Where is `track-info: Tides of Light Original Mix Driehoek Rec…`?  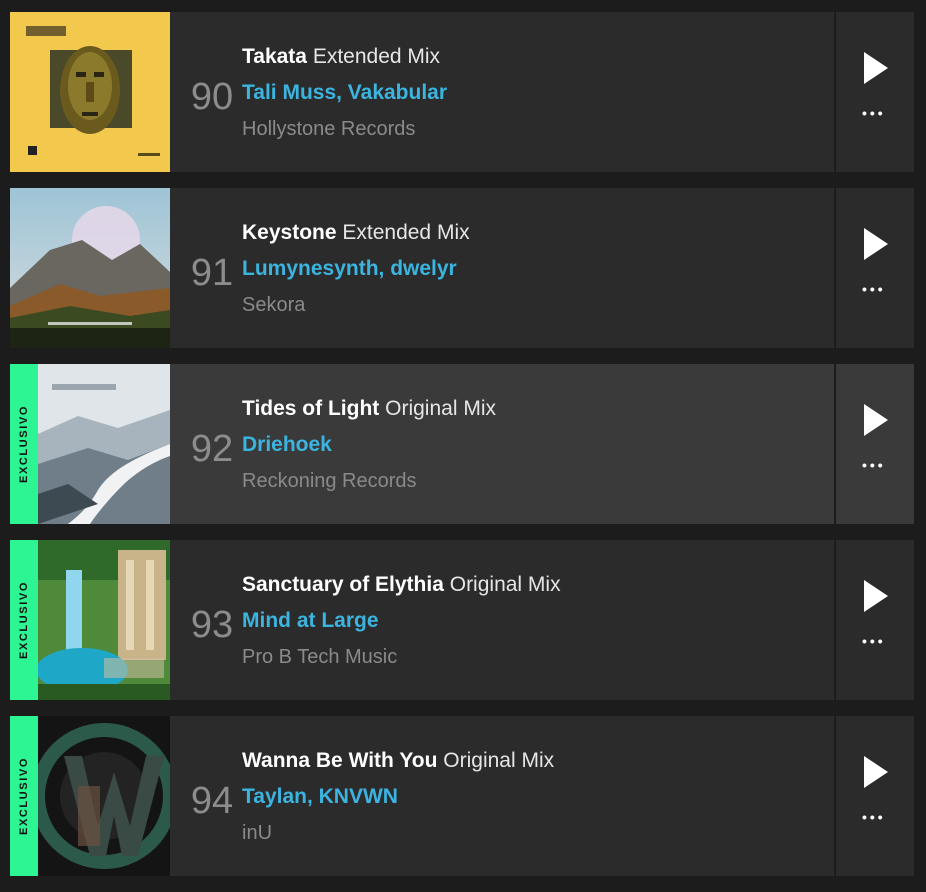 track-info: Tides of Light Original Mix Driehoek Rec… is located at coordinates (369, 445).